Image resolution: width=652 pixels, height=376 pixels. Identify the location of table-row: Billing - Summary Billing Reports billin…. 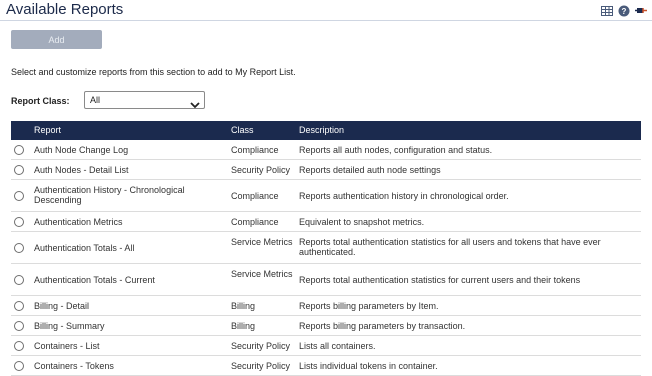
(326, 326).